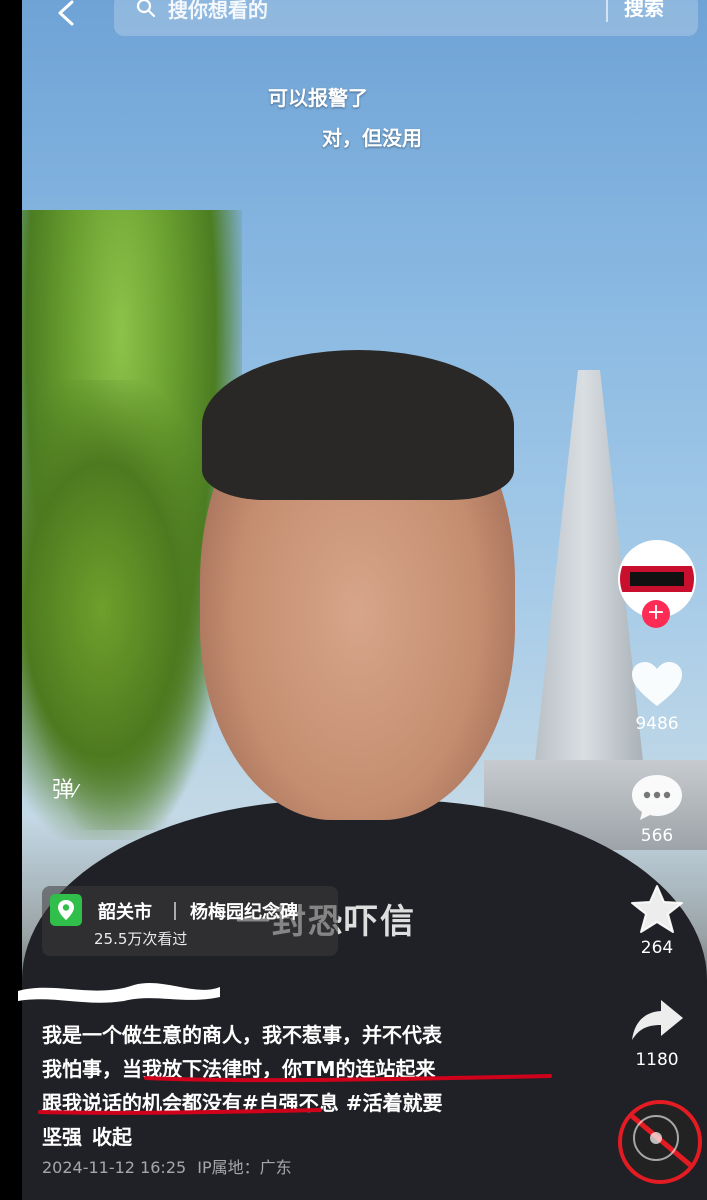 The height and width of the screenshot is (1200, 707). What do you see at coordinates (657, 684) in the screenshot?
I see `heart-icon` at bounding box center [657, 684].